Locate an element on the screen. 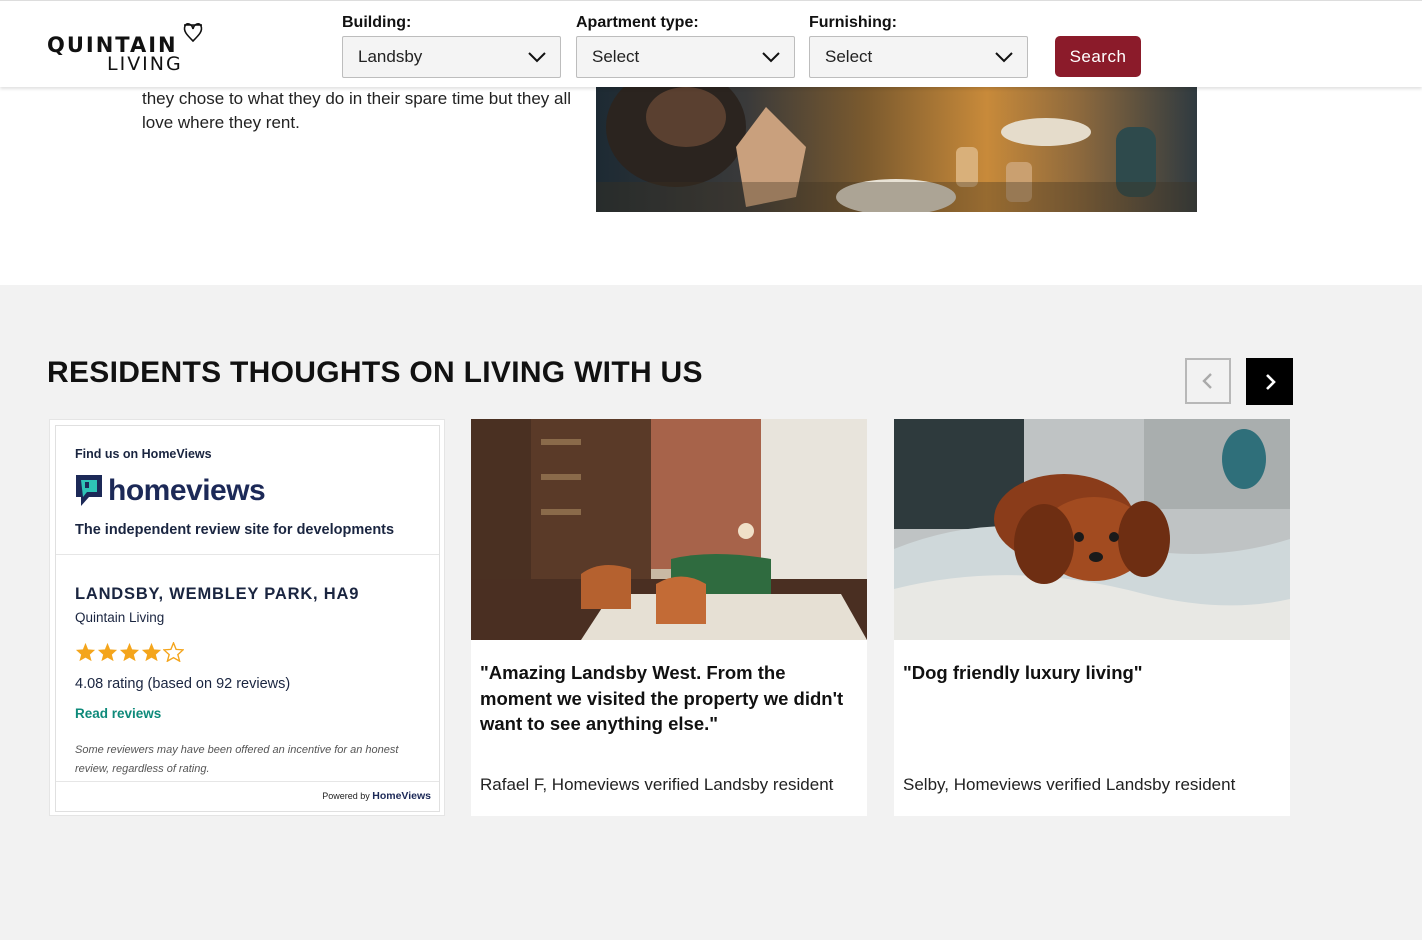  chevron-left-icon is located at coordinates (1207, 381).